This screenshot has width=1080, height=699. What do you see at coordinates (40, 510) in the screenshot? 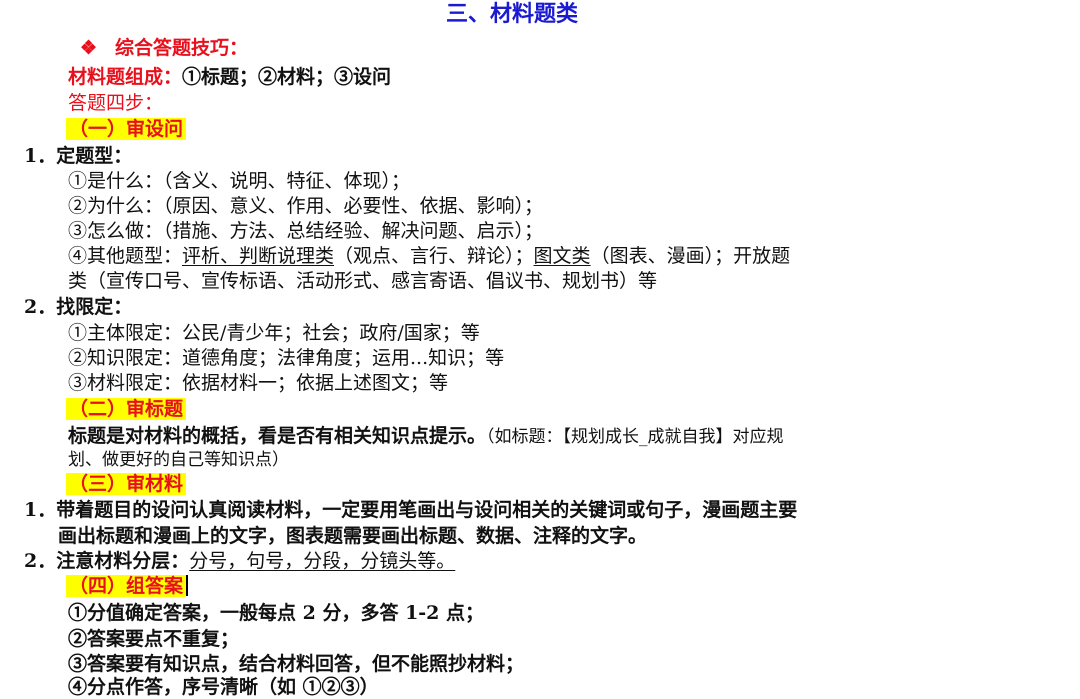
I see `s3-p1-num: 1．` at bounding box center [40, 510].